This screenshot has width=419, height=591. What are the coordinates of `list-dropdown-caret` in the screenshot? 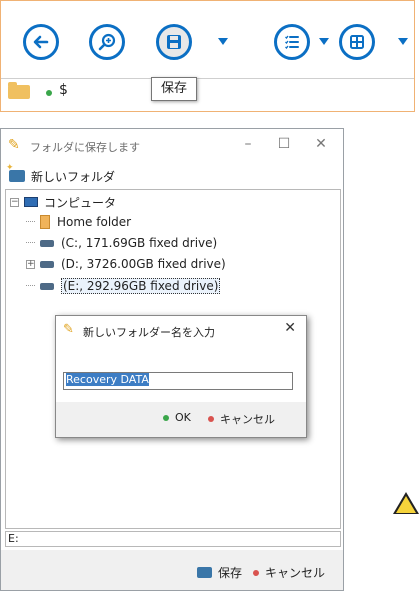 It's located at (324, 41).